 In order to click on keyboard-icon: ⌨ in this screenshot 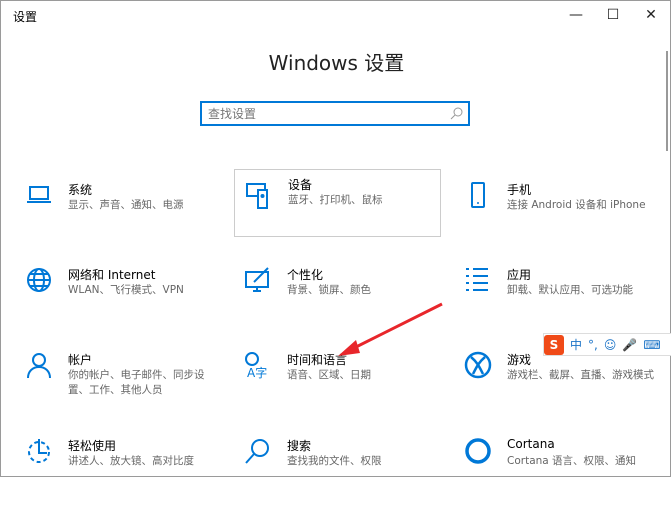, I will do `click(651, 345)`.